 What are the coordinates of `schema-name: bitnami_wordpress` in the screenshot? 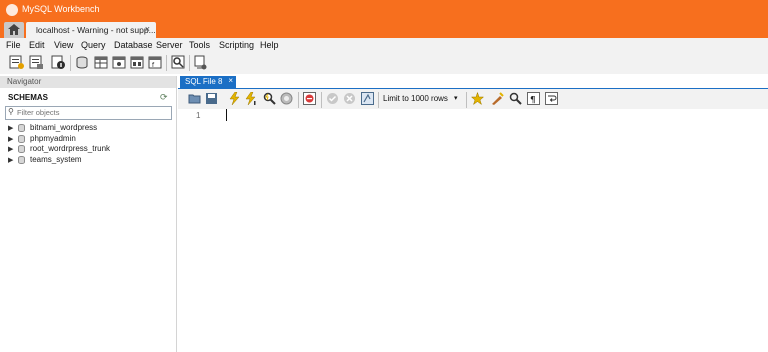 It's located at (64, 127).